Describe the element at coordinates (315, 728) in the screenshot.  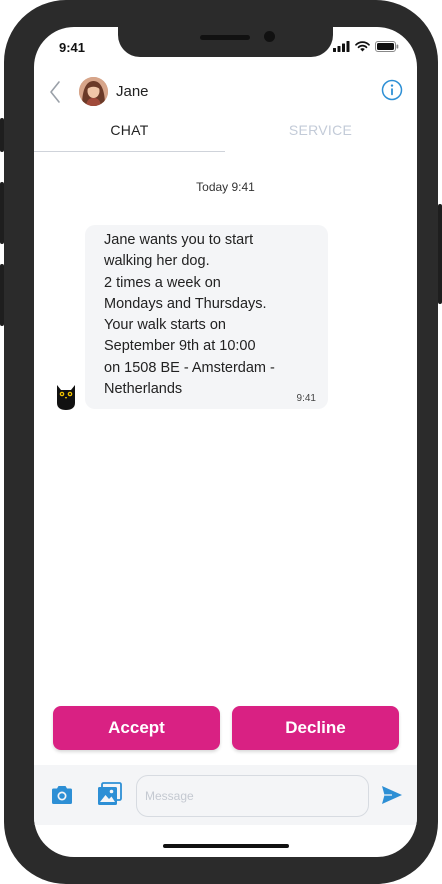
I see `decline-button: Decline` at that location.